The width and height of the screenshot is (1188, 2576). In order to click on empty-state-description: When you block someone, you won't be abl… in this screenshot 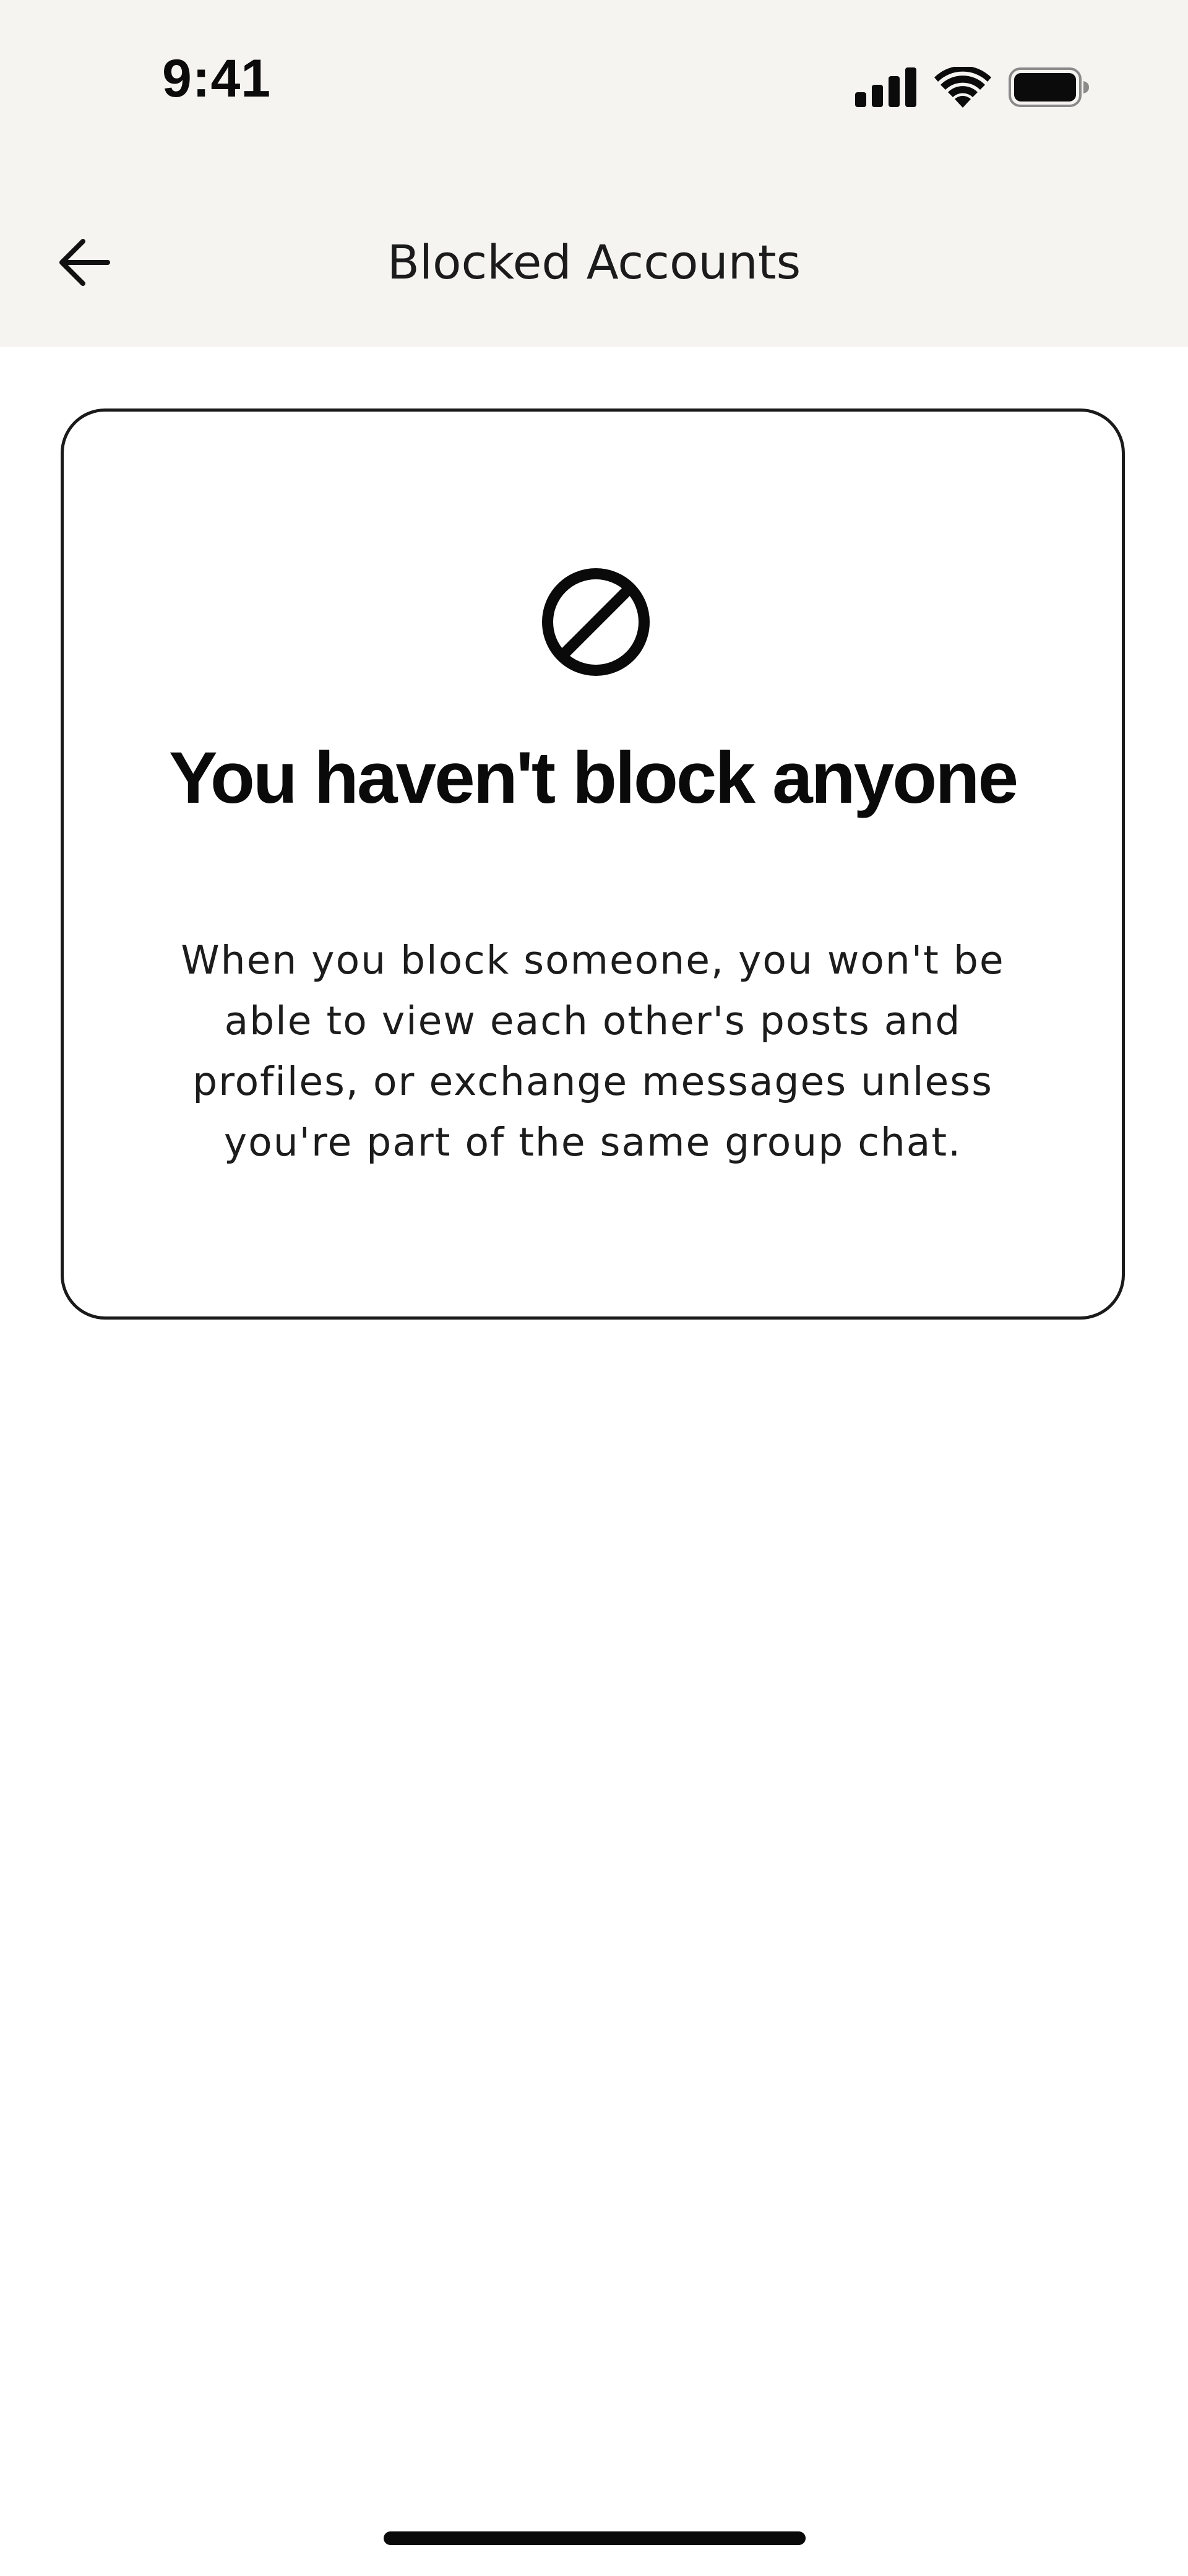, I will do `click(593, 1051)`.